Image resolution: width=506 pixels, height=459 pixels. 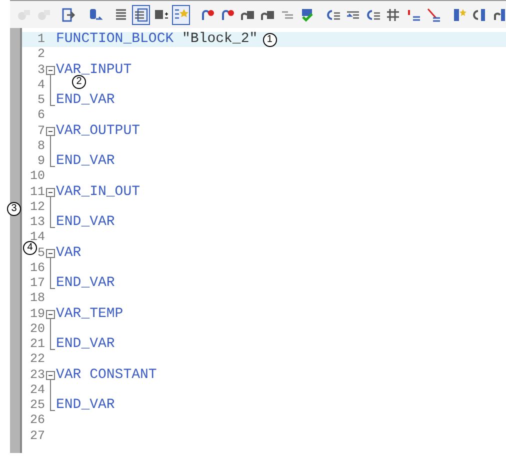 I want to click on line-number: 24, so click(x=37, y=390).